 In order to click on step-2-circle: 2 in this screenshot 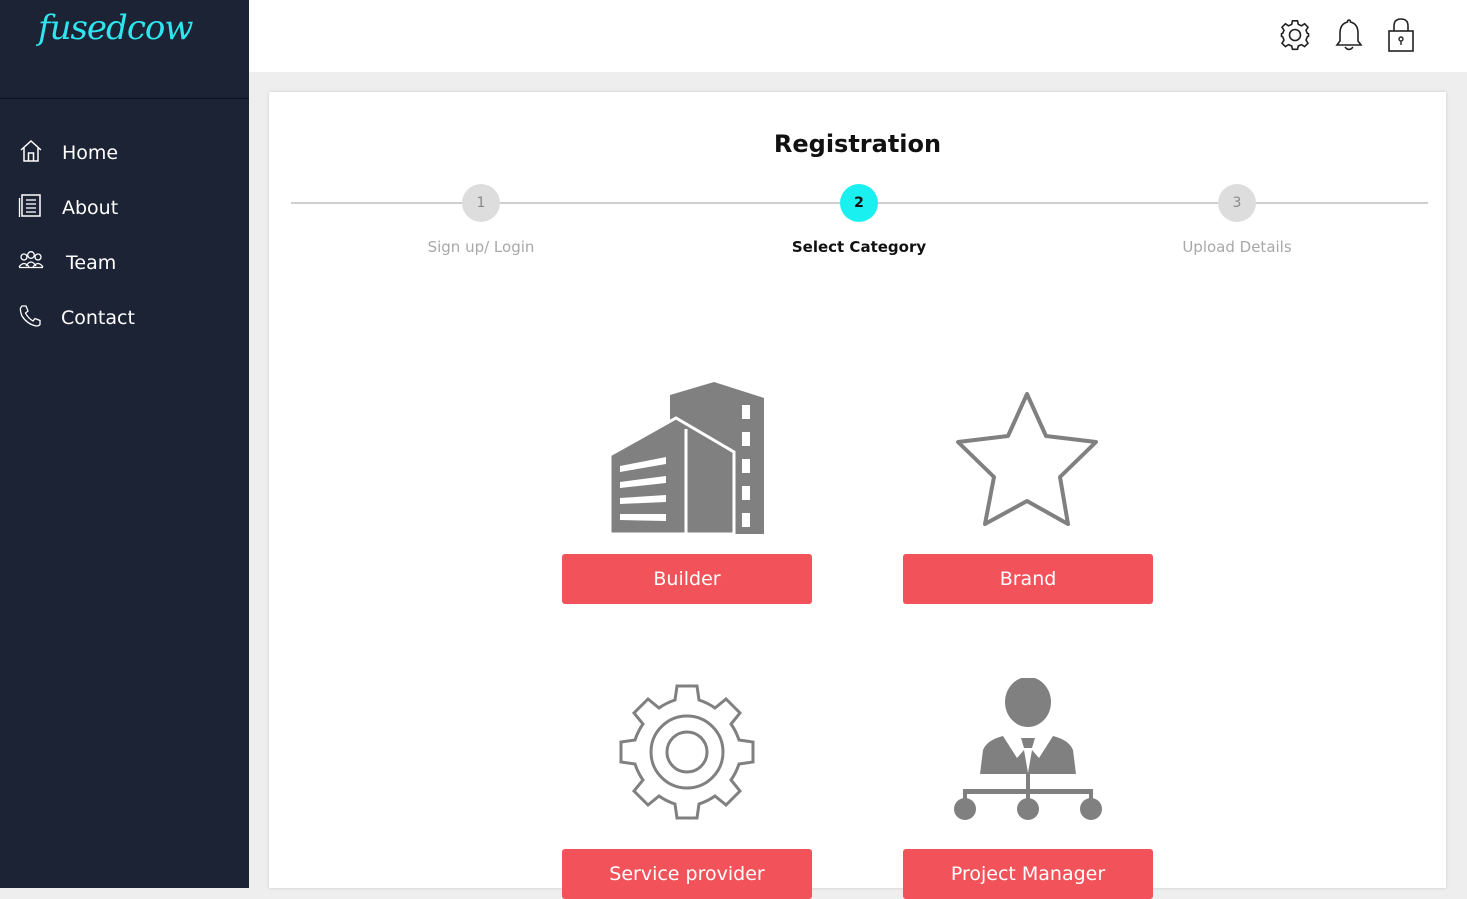, I will do `click(859, 203)`.